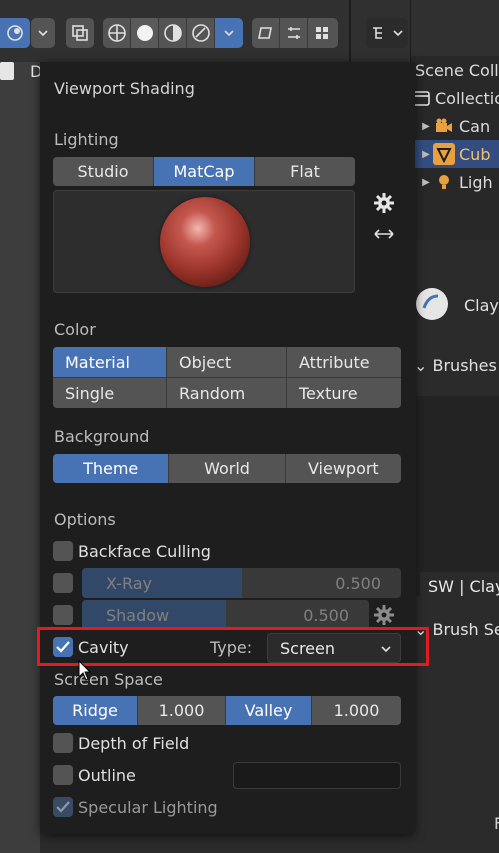 The height and width of the screenshot is (853, 499). I want to click on screen-space-label: Screen Space, so click(108, 679).